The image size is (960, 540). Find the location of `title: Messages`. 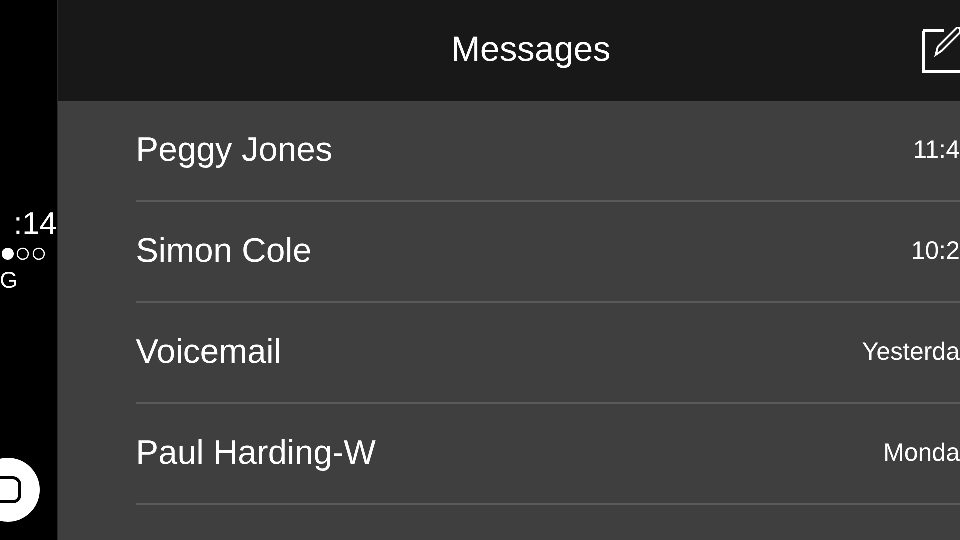

title: Messages is located at coordinates (531, 50).